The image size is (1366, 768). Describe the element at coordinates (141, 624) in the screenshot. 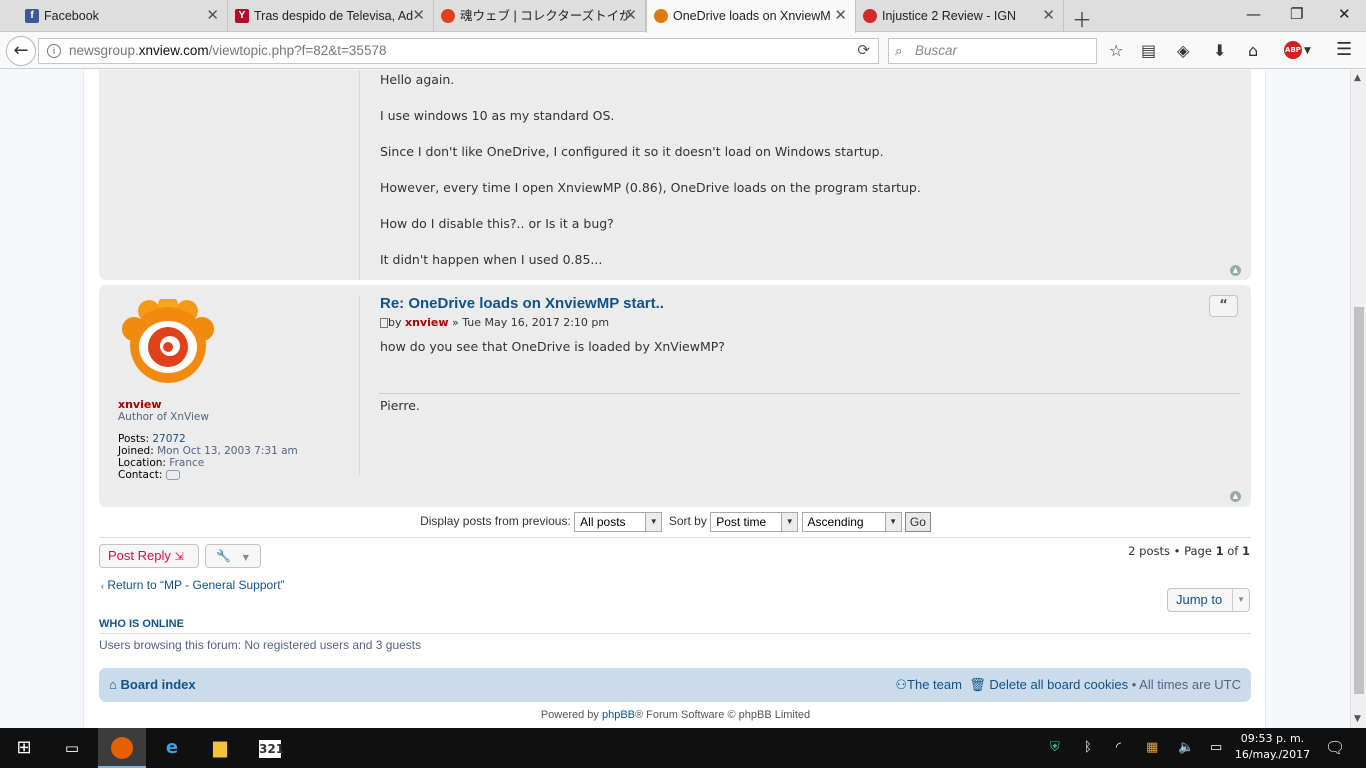

I see `who-is-online-heading: WHO IS ONLINE` at that location.